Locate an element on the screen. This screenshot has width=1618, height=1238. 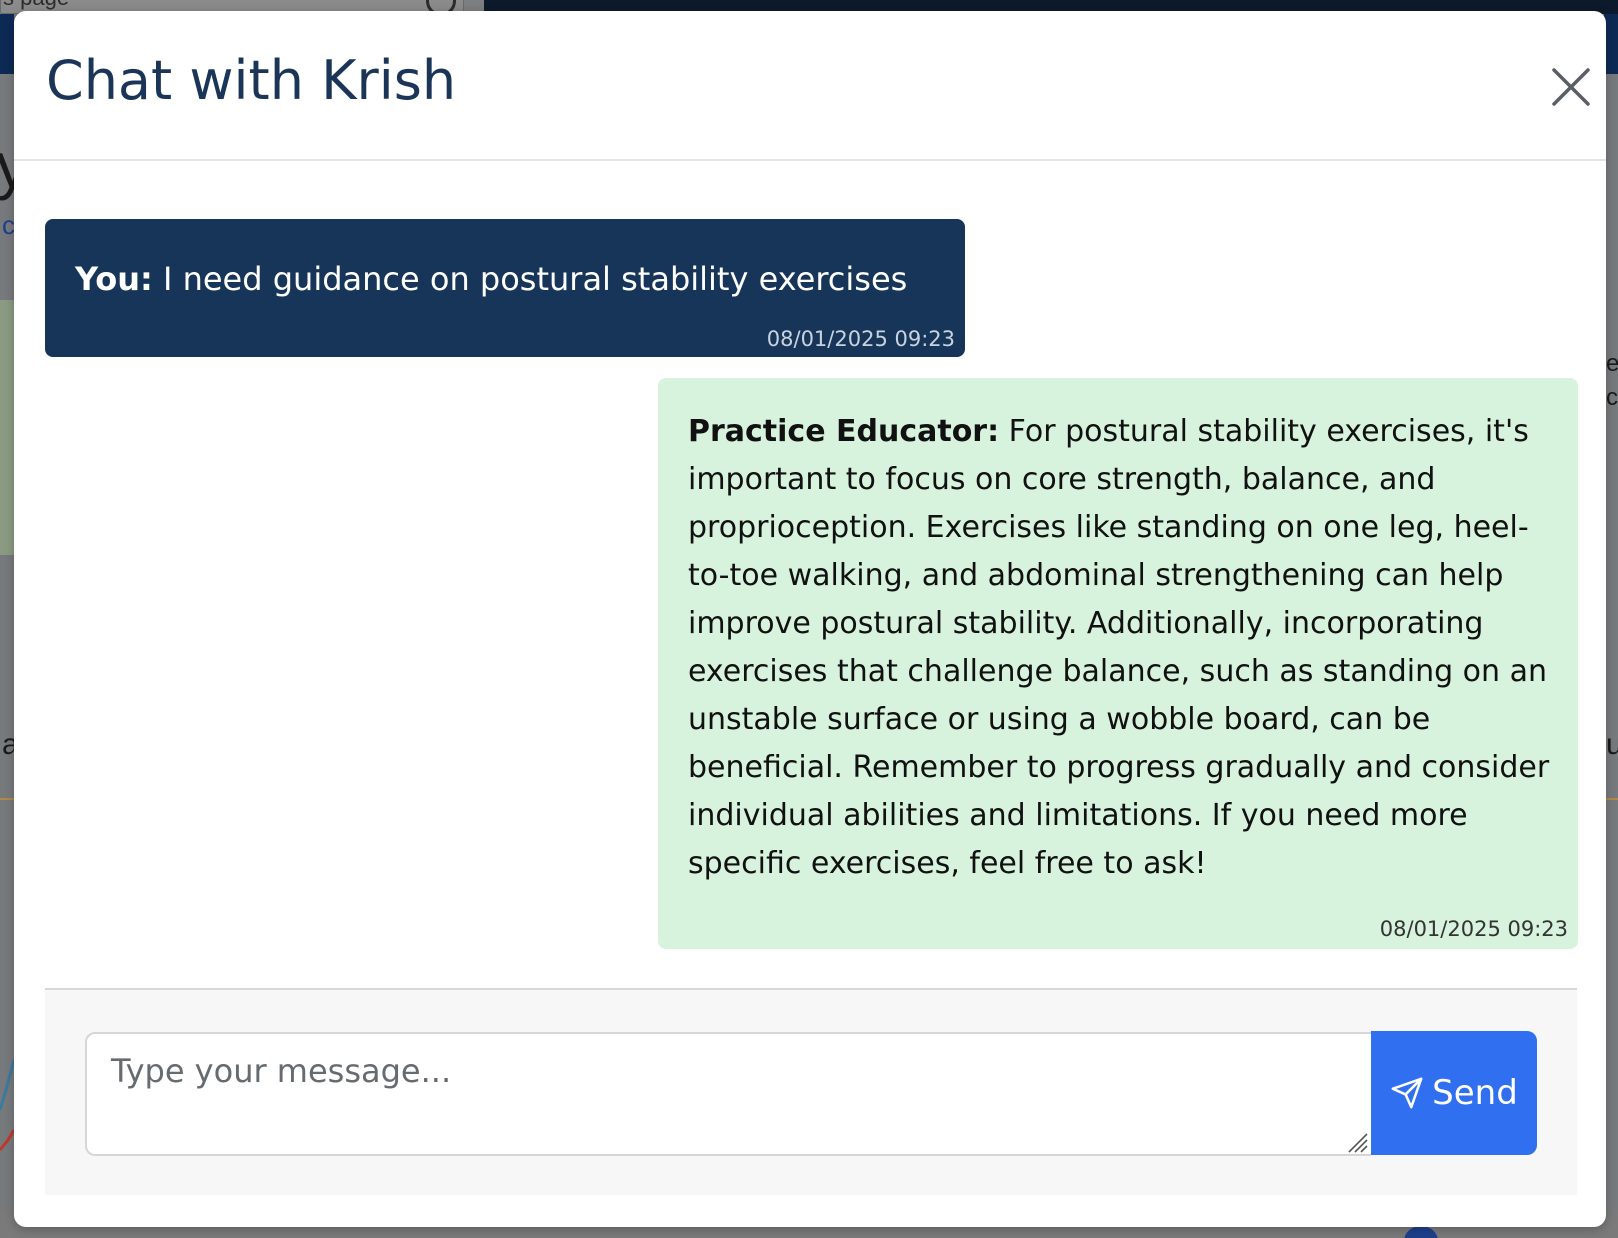
background-text-fragment: u is located at coordinates (1612, 744).